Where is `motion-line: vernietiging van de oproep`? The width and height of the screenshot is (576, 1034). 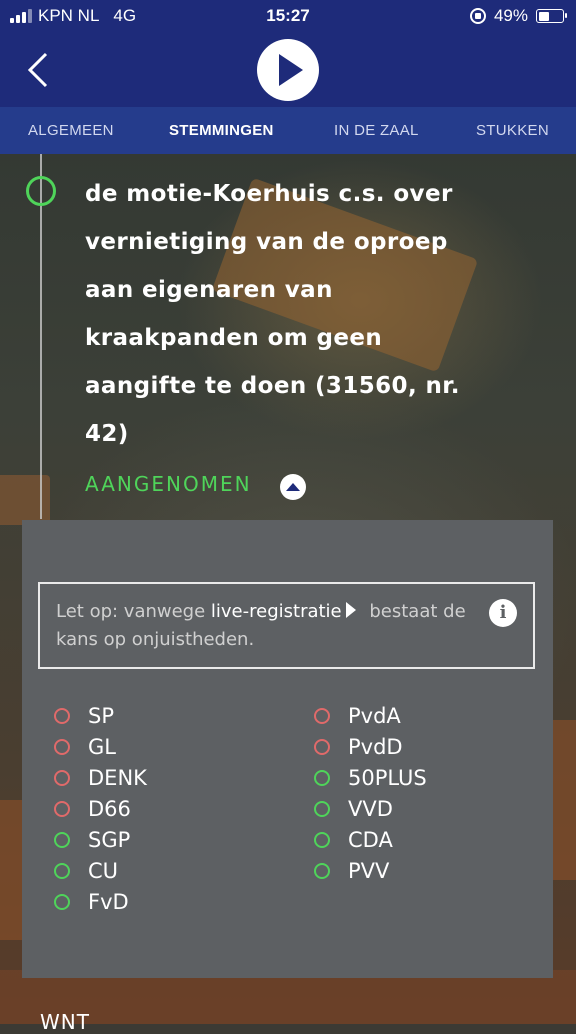 motion-line: vernietiging van de oproep is located at coordinates (266, 242).